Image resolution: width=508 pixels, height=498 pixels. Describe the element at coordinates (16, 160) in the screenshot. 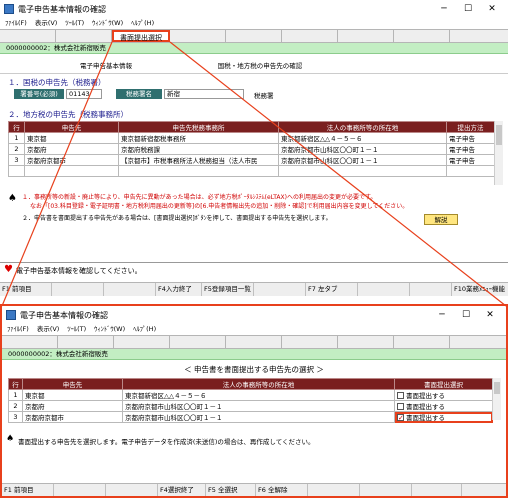

I see `row-no: 3` at that location.